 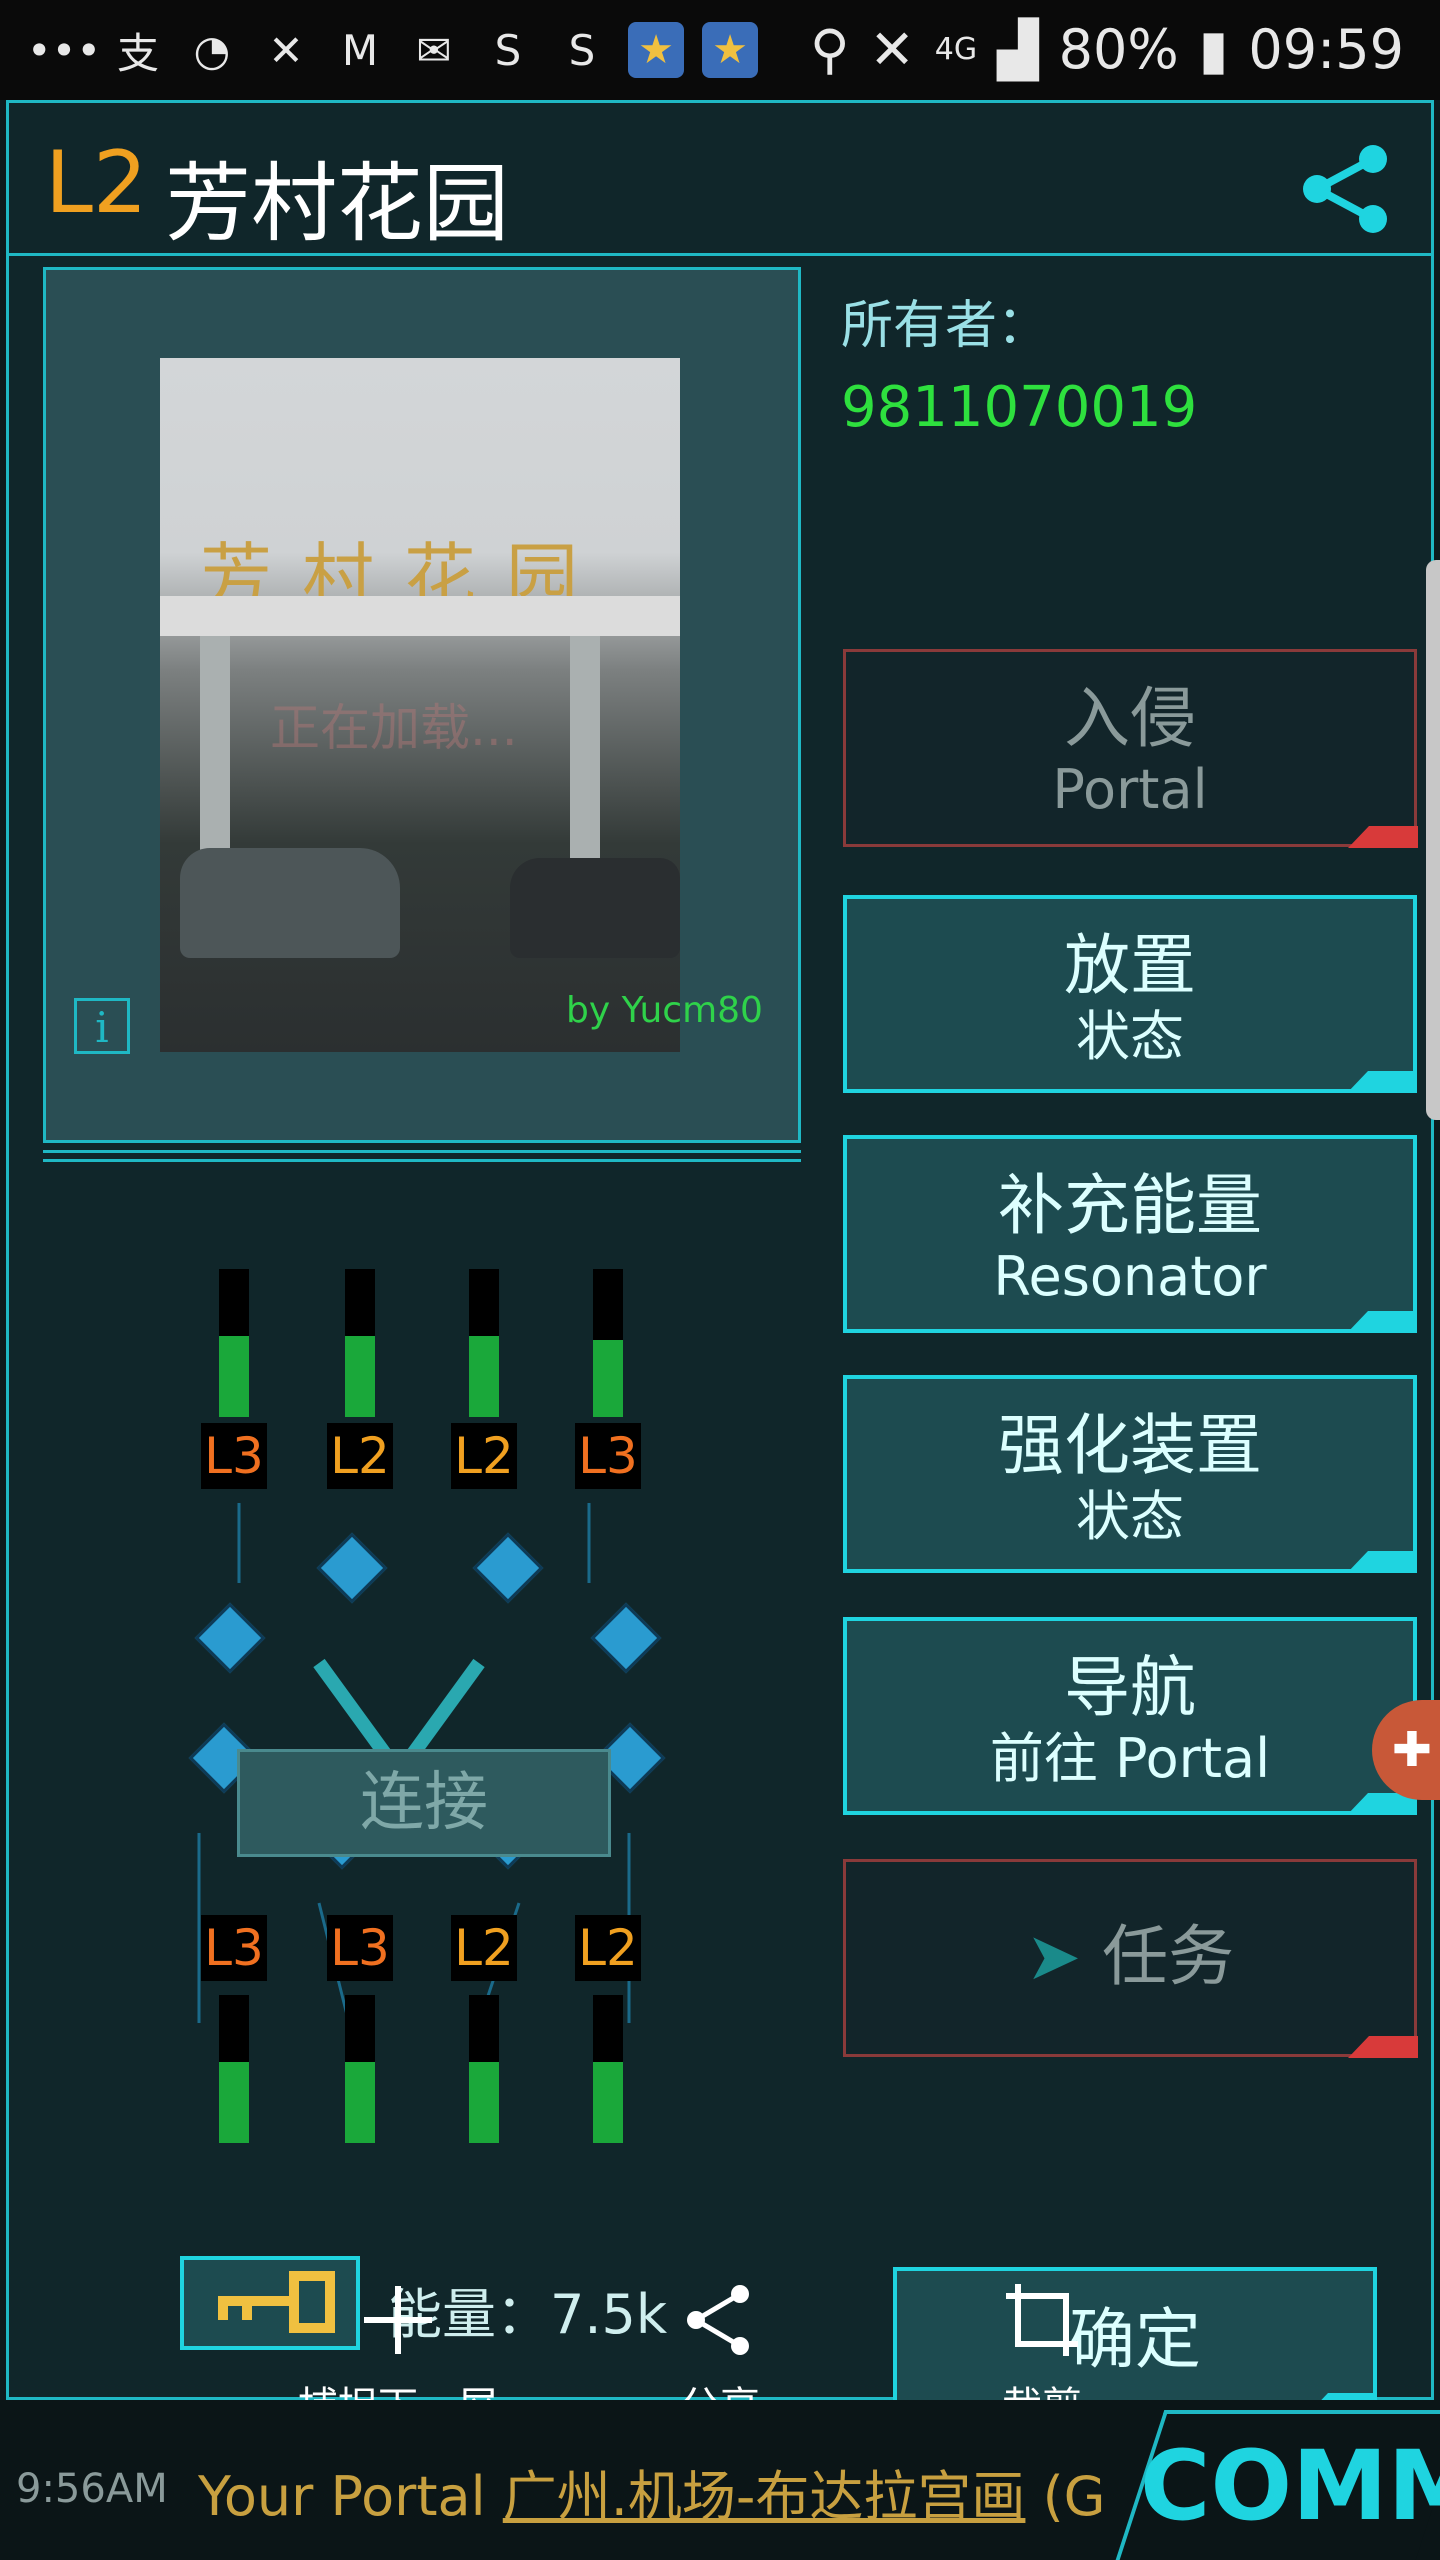 What do you see at coordinates (1130, 1036) in the screenshot?
I see `deploy-sub: 状态` at bounding box center [1130, 1036].